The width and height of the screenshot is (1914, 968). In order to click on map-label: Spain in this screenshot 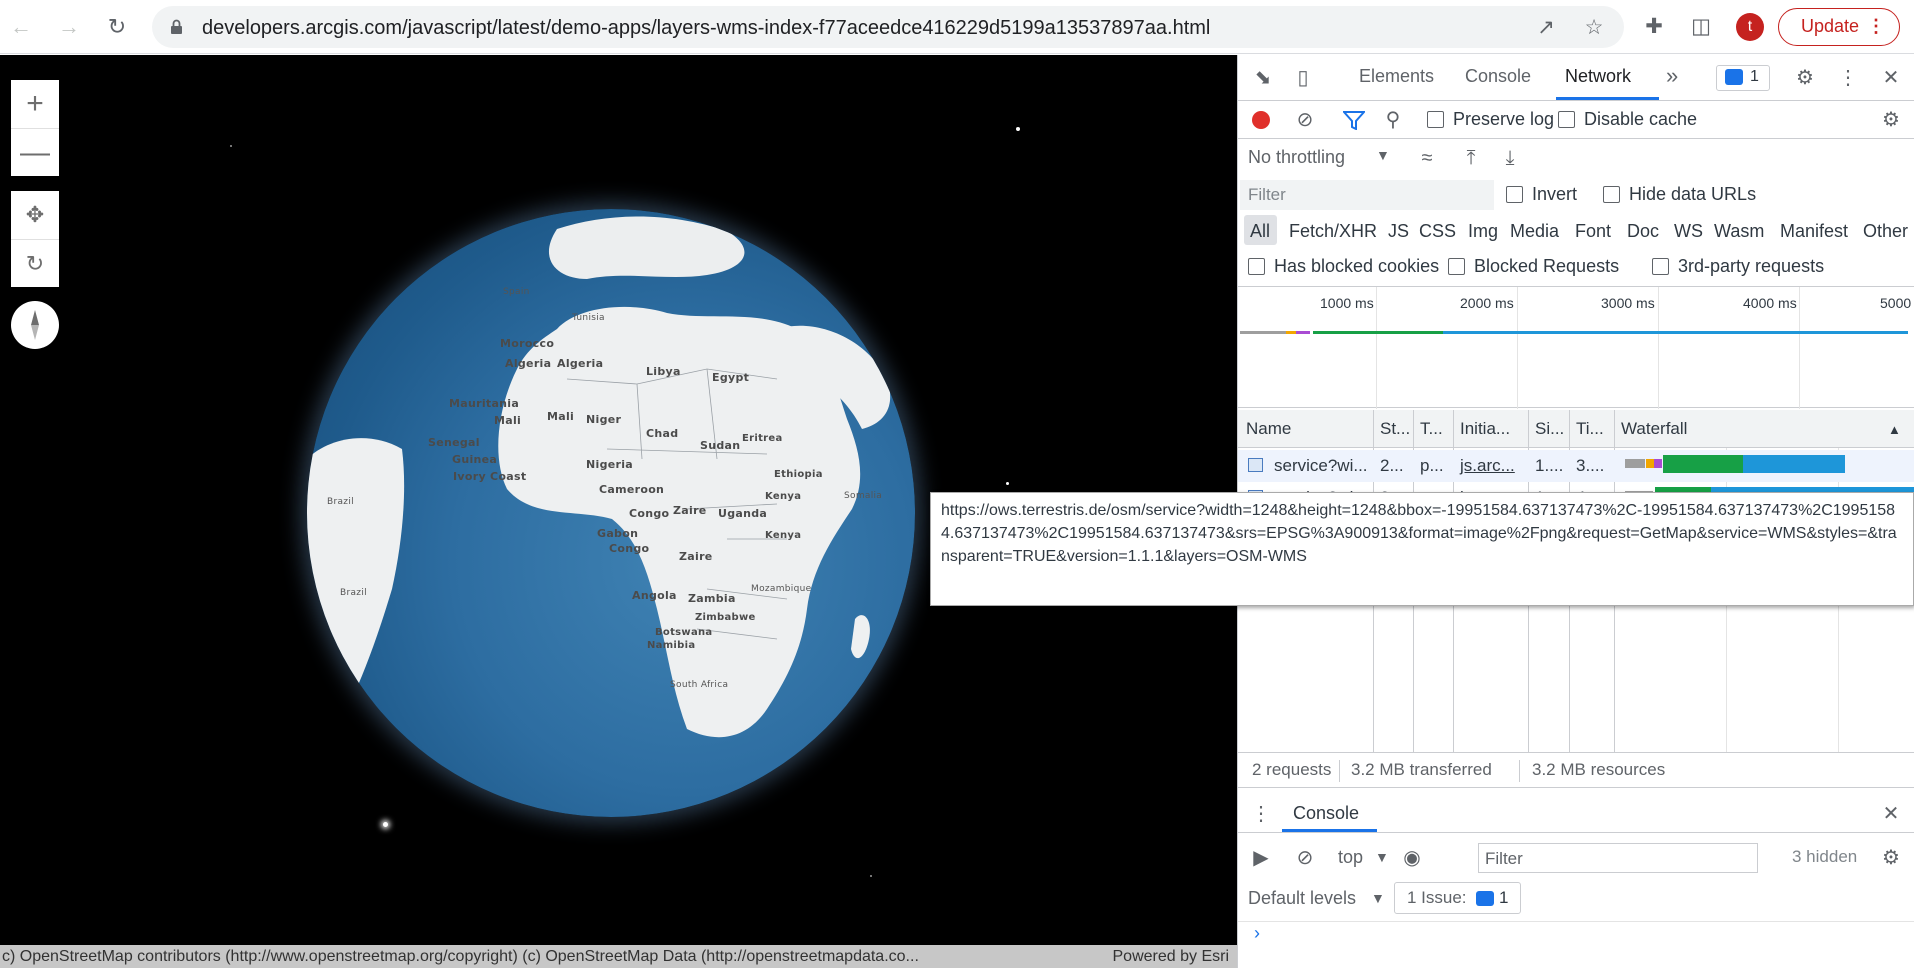, I will do `click(516, 292)`.